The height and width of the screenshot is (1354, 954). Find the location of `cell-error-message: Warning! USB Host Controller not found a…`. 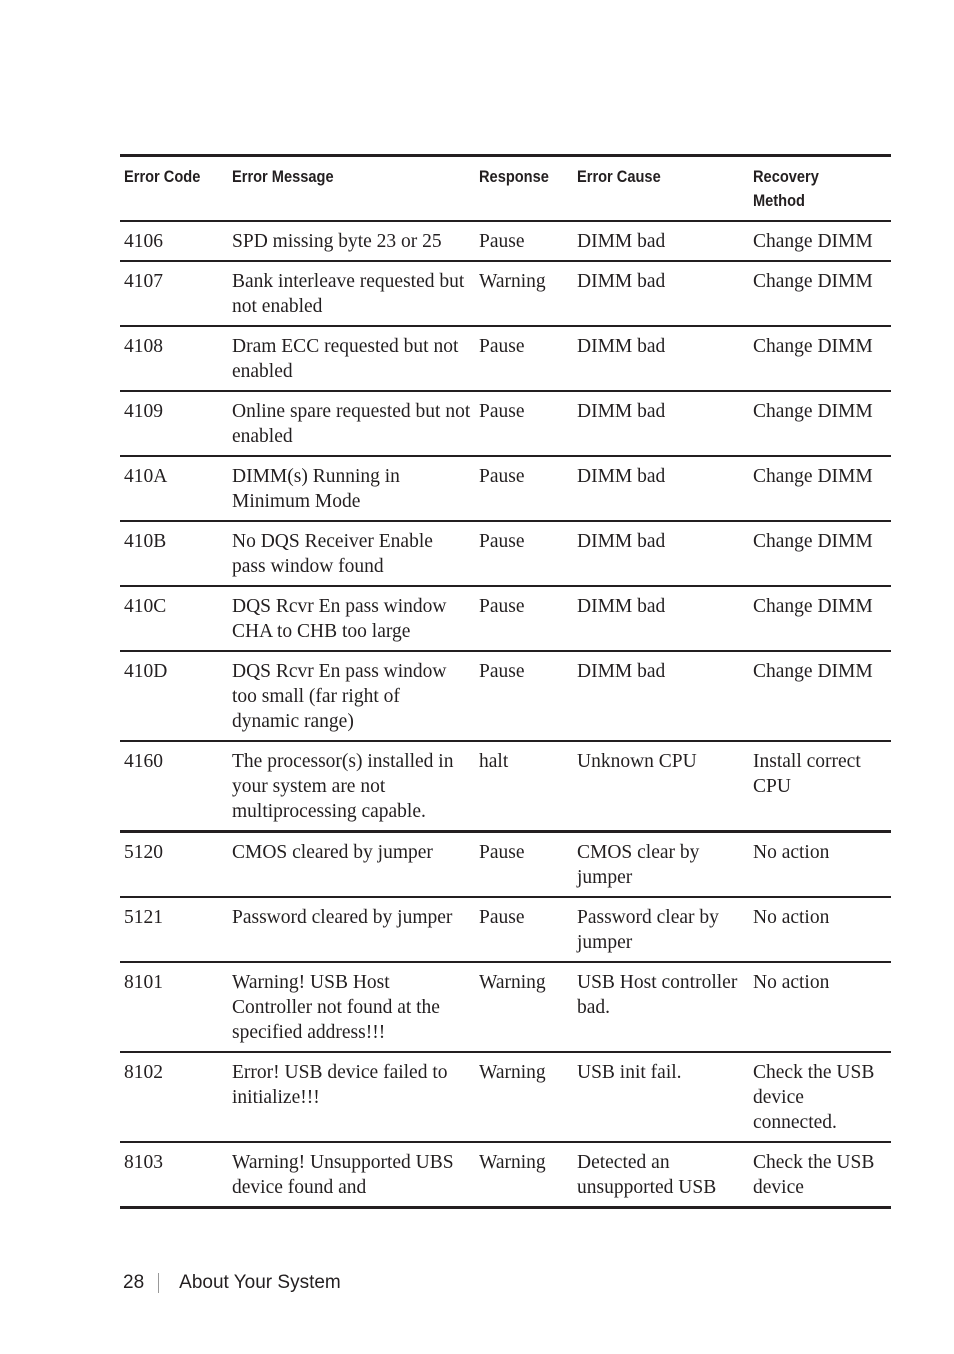

cell-error-message: Warning! USB Host Controller not found a… is located at coordinates (351, 1007).